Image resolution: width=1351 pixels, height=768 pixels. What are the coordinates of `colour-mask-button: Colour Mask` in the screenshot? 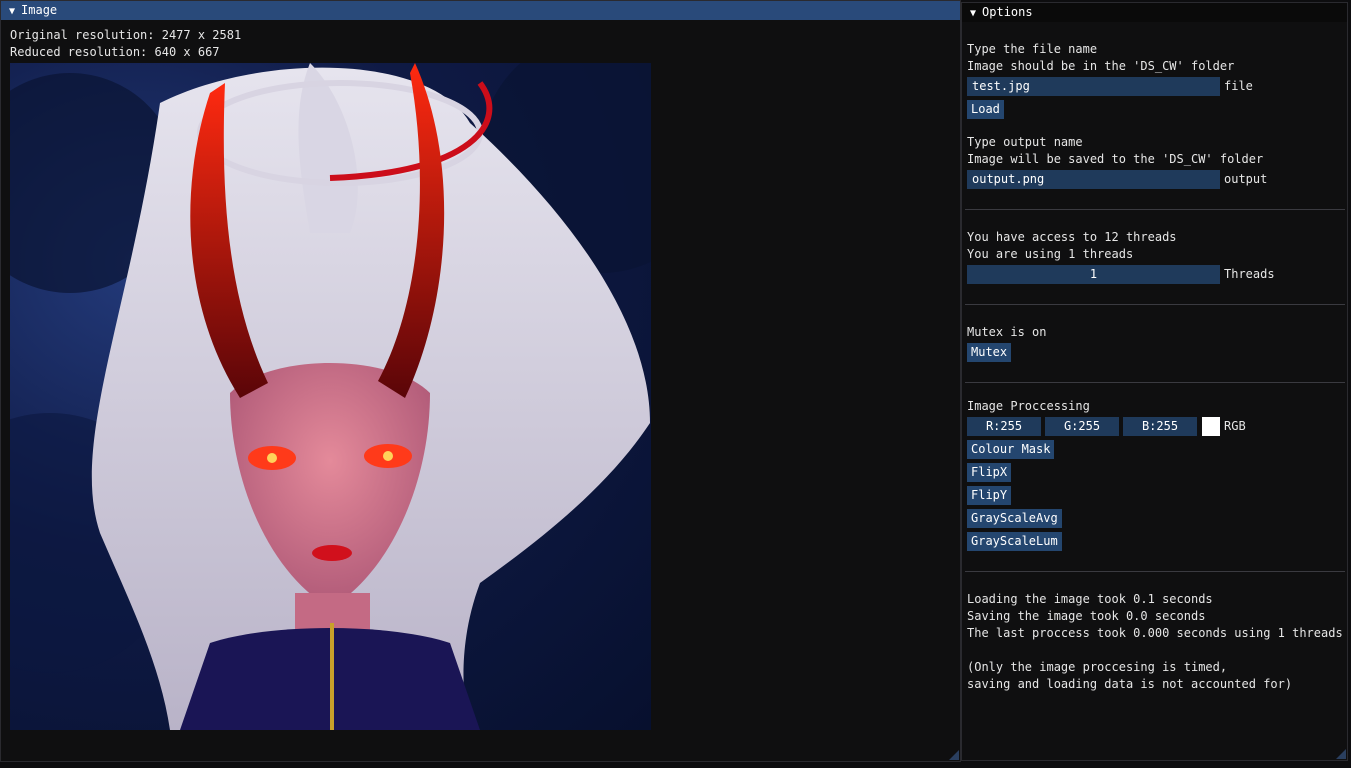 It's located at (1011, 449).